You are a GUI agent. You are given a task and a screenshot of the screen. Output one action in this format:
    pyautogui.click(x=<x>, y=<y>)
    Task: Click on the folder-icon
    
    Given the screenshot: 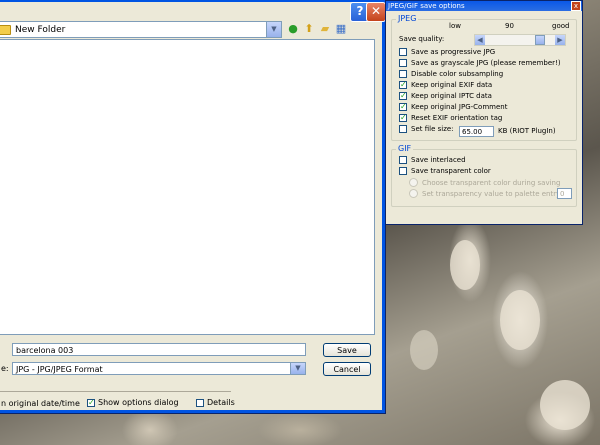 What is the action you would take?
    pyautogui.click(x=5, y=29)
    